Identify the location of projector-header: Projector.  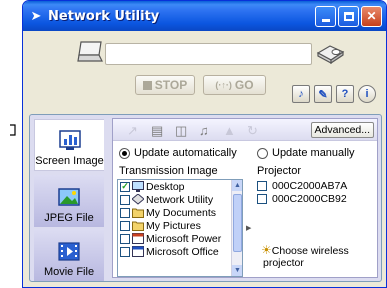
(279, 171).